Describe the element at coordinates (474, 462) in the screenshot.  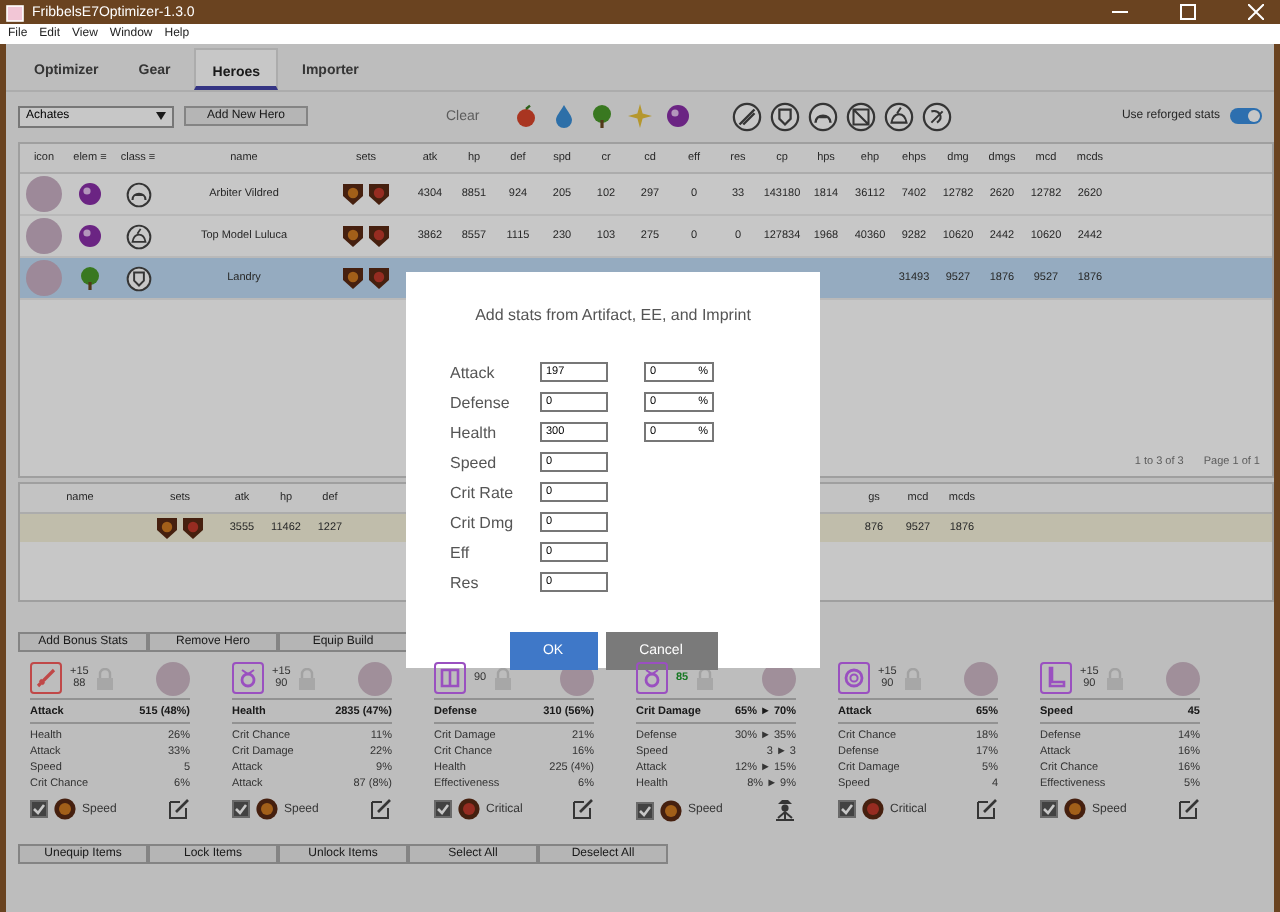
I see `field-label: Speed` at that location.